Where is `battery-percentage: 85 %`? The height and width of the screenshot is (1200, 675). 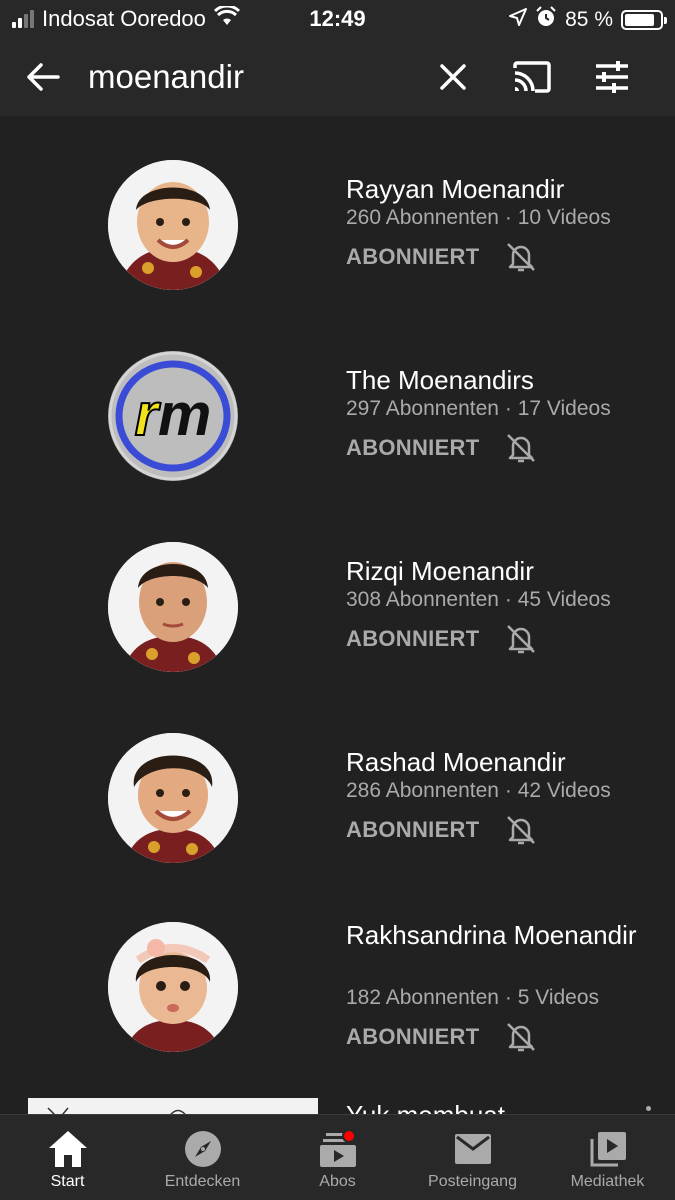 battery-percentage: 85 % is located at coordinates (589, 19).